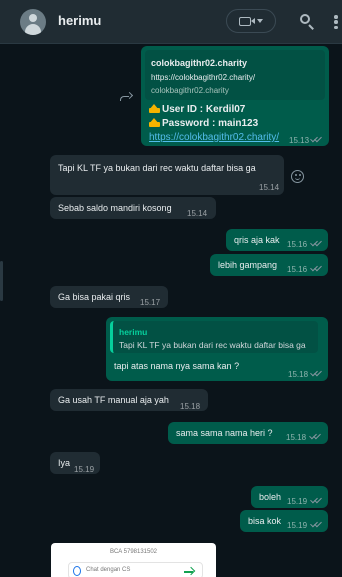  I want to click on message-text: tapi atas nama nya sama kan ?, so click(177, 366).